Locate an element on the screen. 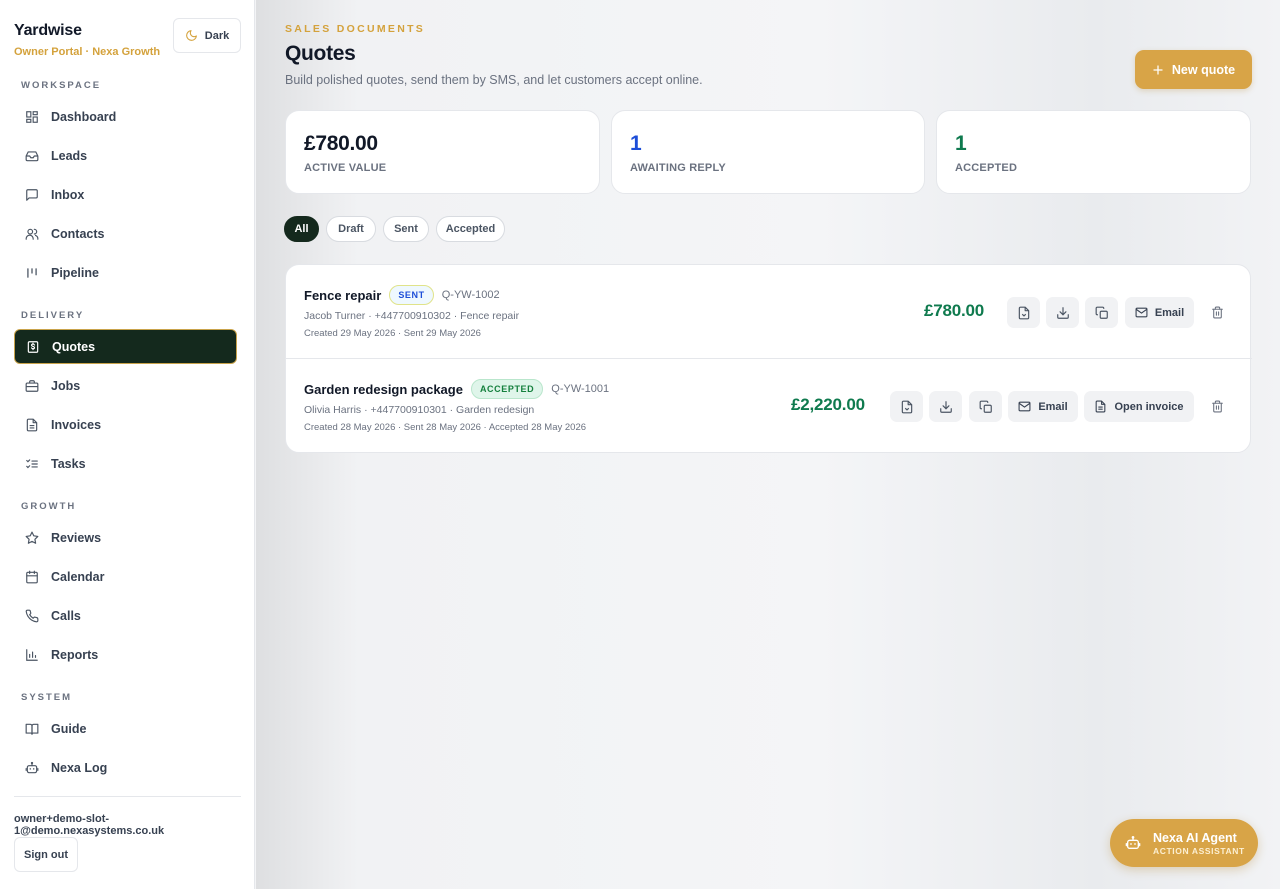 The image size is (1280, 889). sidebar-item-label: Dashboard is located at coordinates (84, 116).